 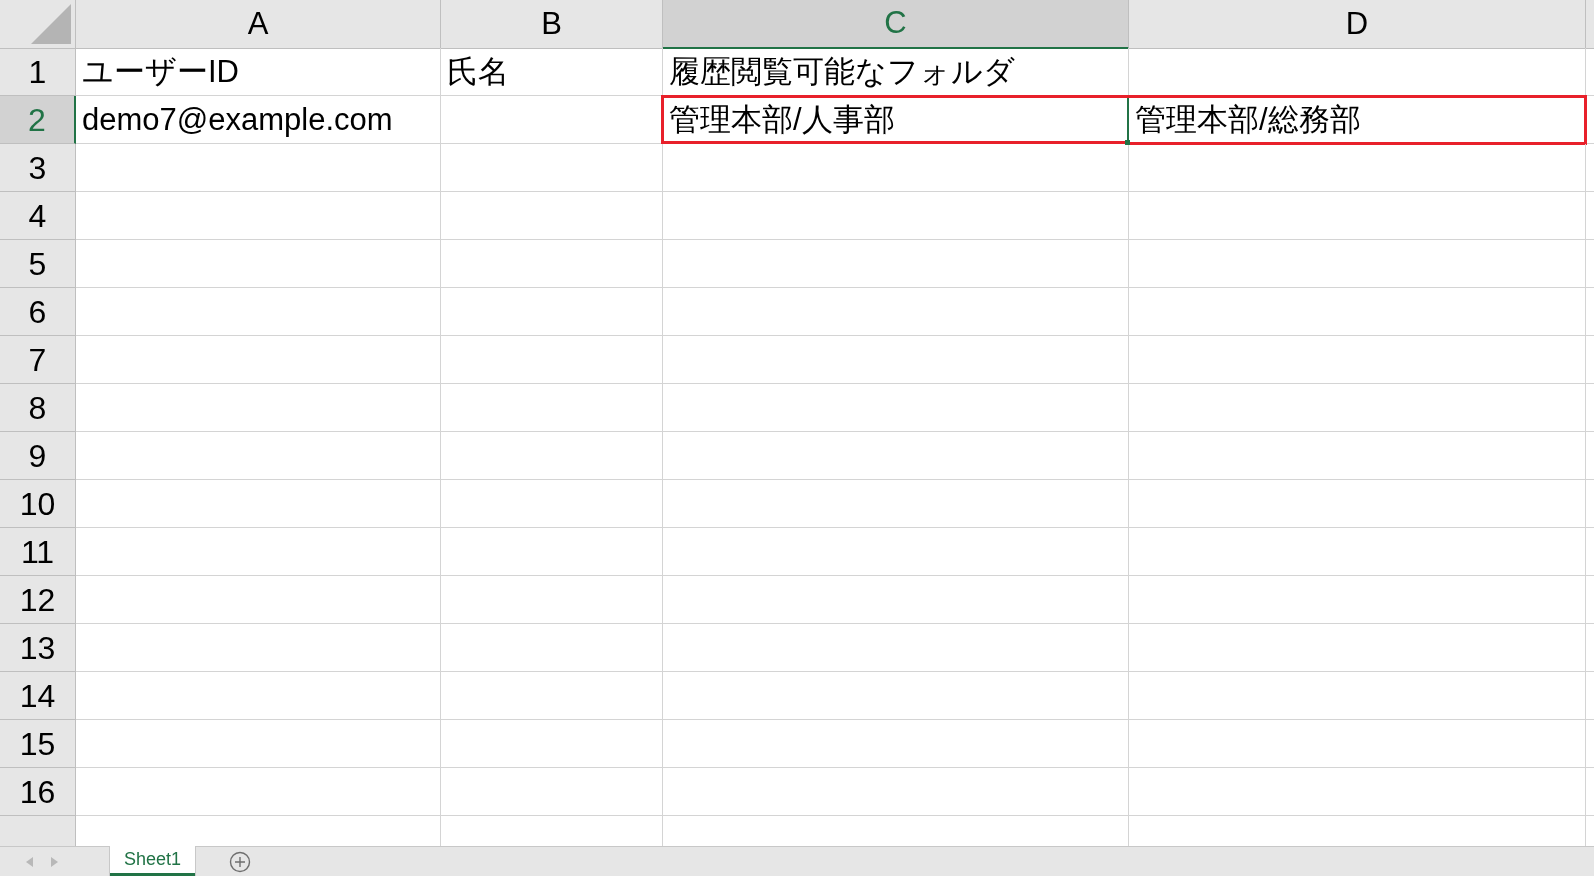 I want to click on column-header: D, so click(x=1357, y=24).